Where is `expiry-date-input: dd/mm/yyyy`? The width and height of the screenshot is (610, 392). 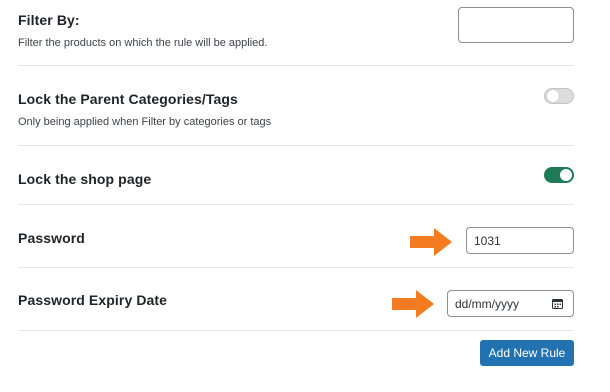 expiry-date-input: dd/mm/yyyy is located at coordinates (510, 303).